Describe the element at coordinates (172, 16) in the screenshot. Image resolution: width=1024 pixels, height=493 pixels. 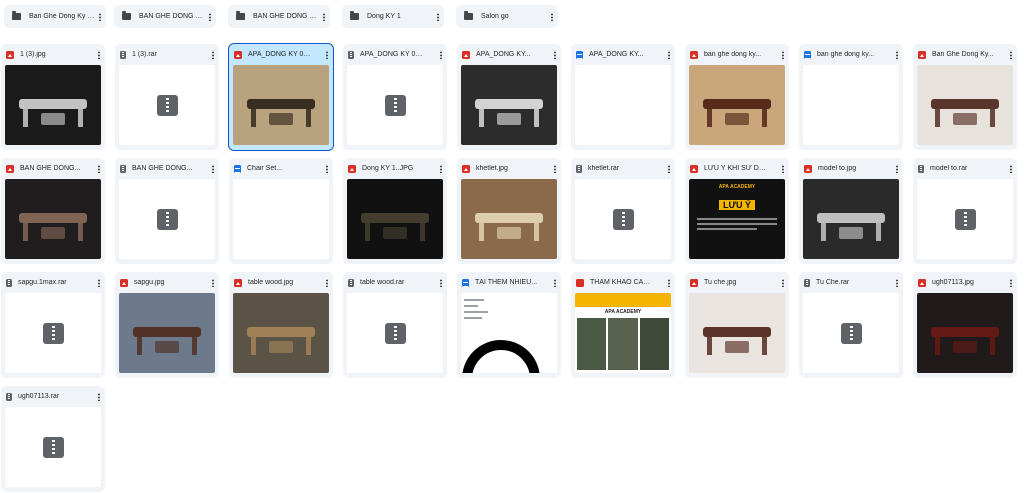
I see `folder-name: BAN GHE DONG KY2` at that location.